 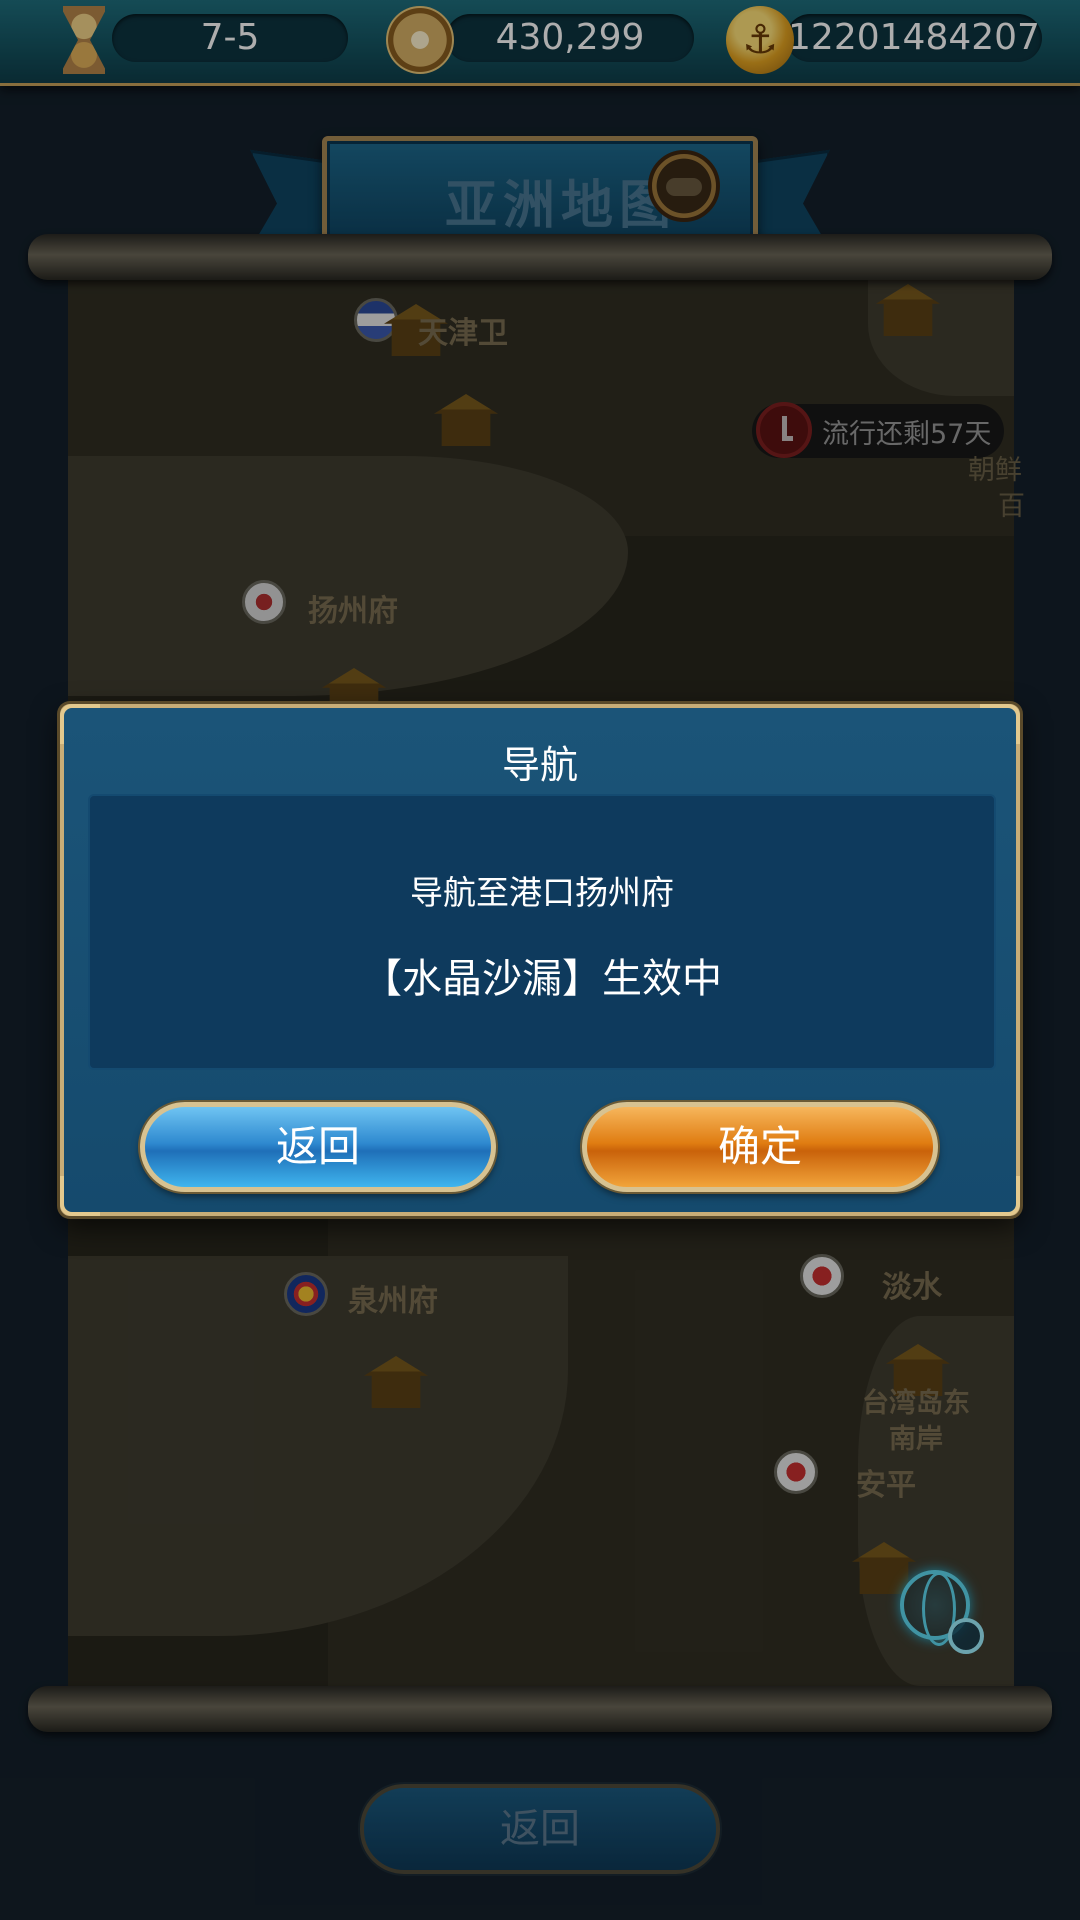 I want to click on confirm-button-label: 确定, so click(x=759, y=1146).